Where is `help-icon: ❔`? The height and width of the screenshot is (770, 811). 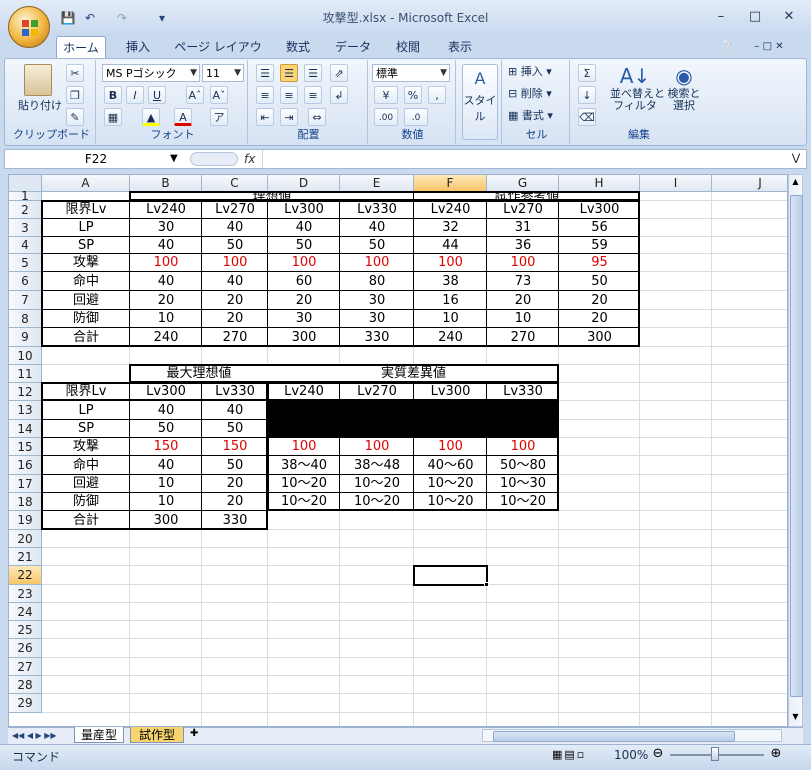 help-icon: ❔ is located at coordinates (727, 47).